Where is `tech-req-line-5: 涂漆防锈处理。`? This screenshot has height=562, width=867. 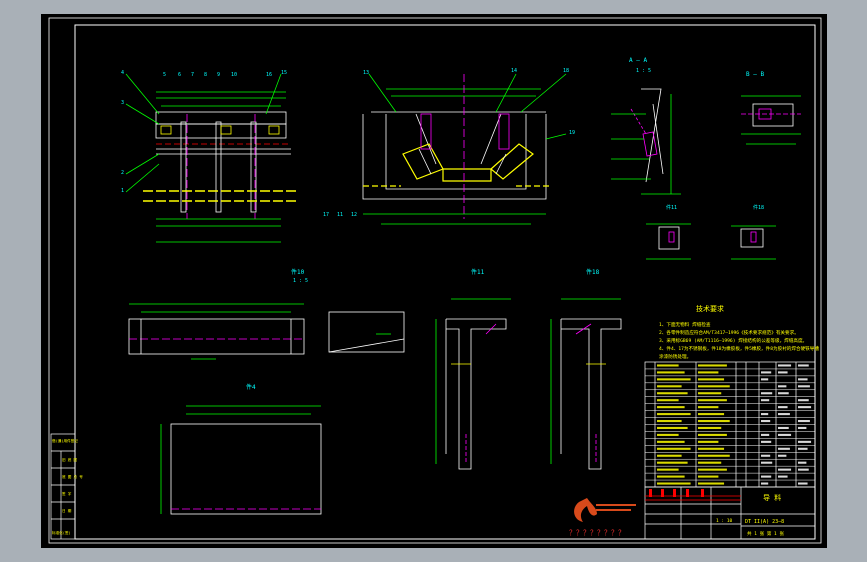 tech-req-line-5: 涂漆防锈处理。 is located at coordinates (675, 356).